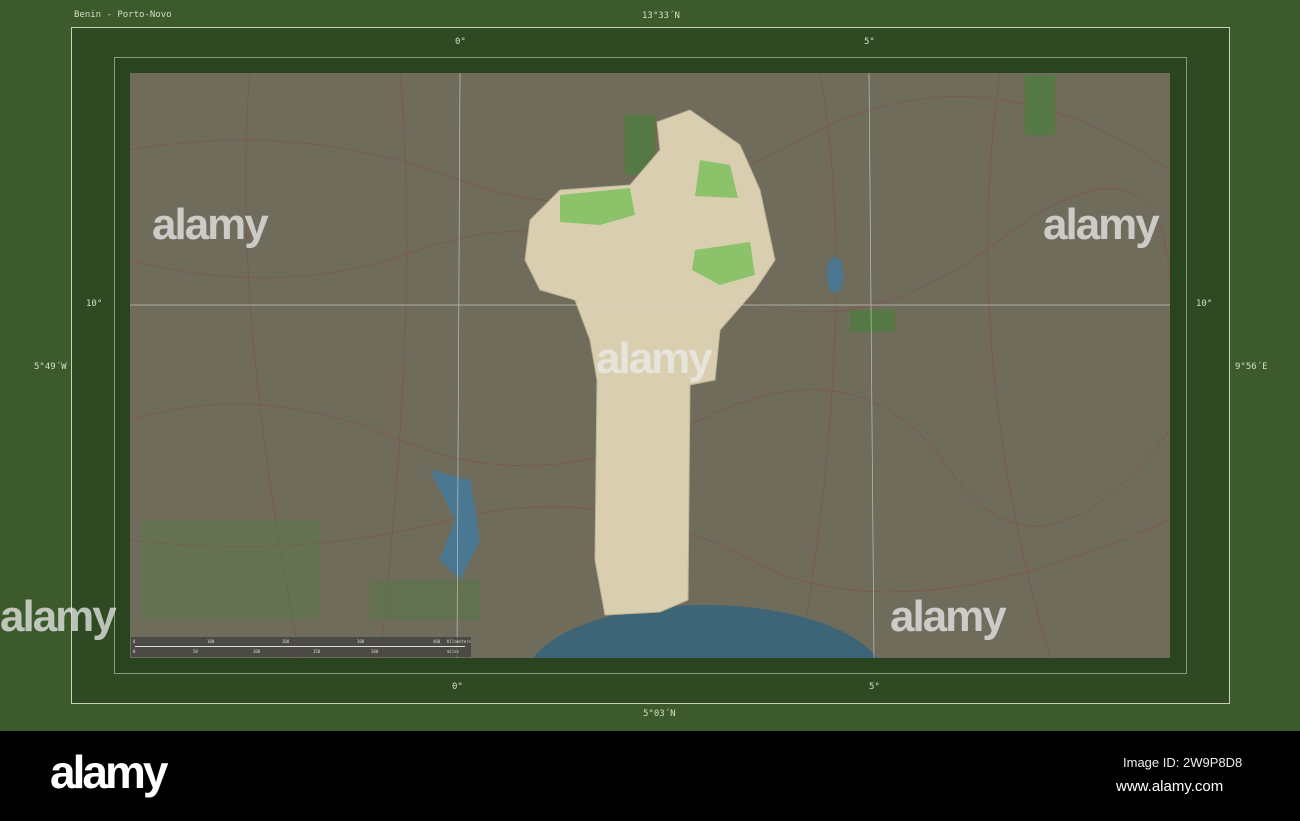 This screenshot has width=1300, height=821. I want to click on scale-tick: 400, so click(437, 641).